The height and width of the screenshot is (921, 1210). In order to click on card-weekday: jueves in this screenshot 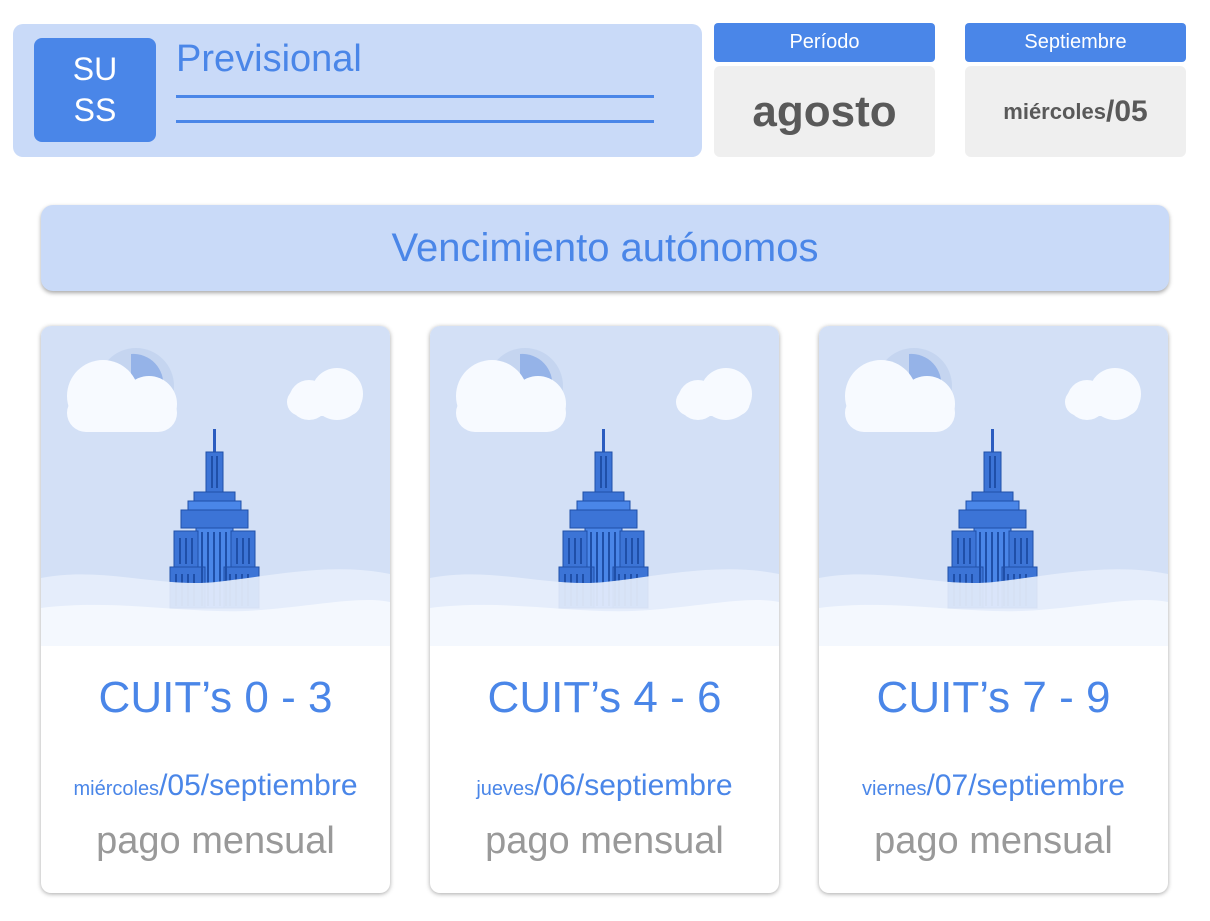, I will do `click(505, 789)`.